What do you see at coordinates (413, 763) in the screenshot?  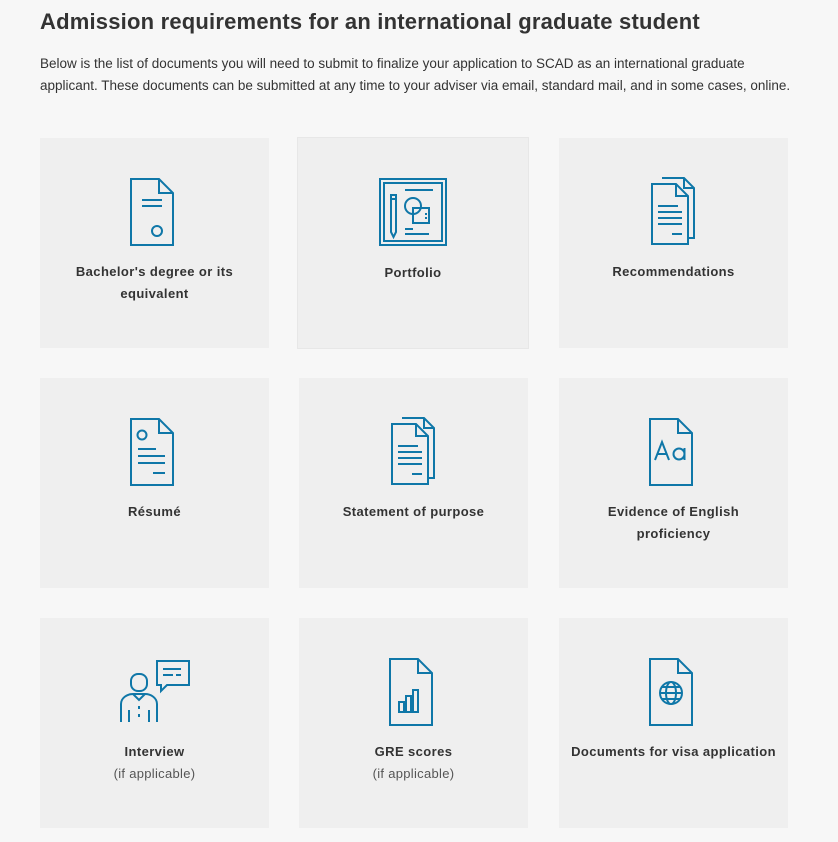 I see `requirement-label: GRE scores (if applicable)` at bounding box center [413, 763].